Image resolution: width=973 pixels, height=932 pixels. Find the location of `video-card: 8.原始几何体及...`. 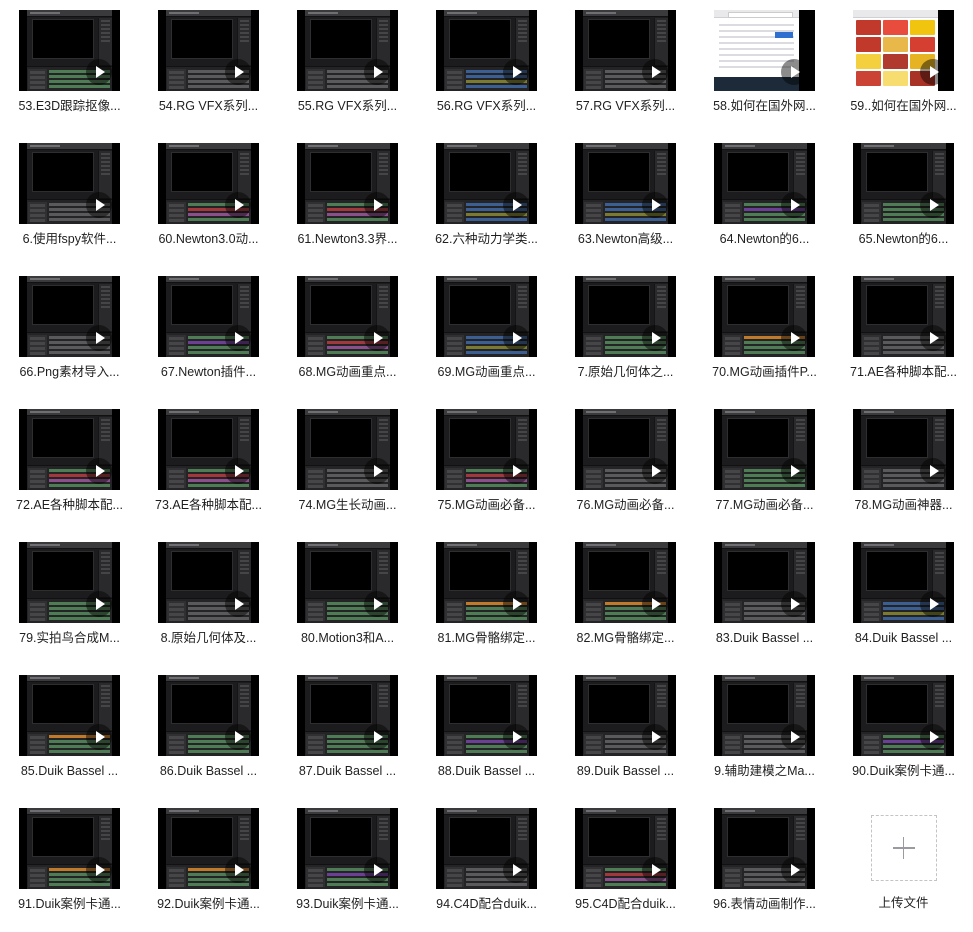

video-card: 8.原始几何体及... is located at coordinates (208, 608).